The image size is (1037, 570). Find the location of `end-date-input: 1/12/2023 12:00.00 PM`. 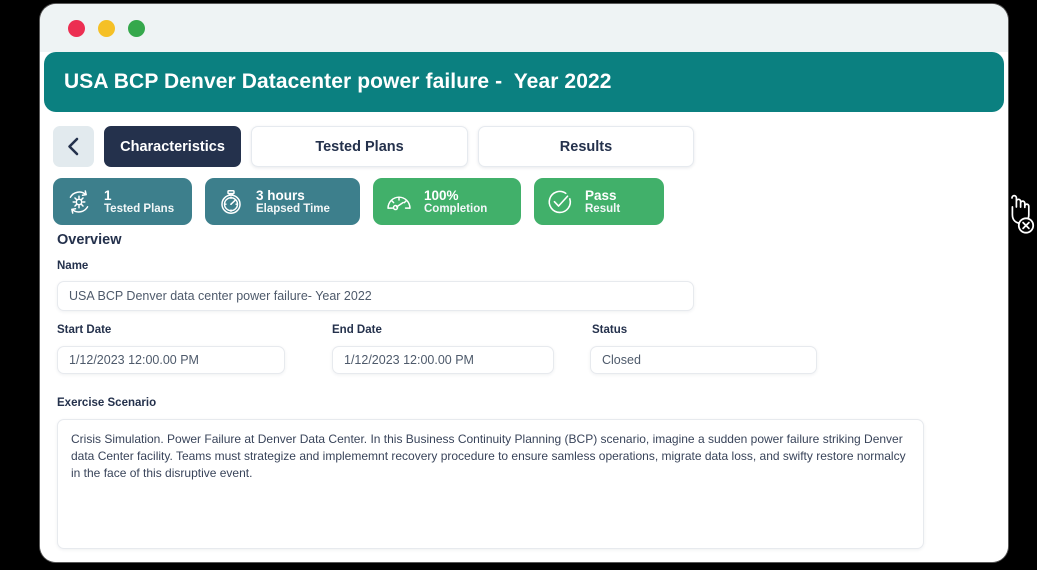

end-date-input: 1/12/2023 12:00.00 PM is located at coordinates (443, 360).